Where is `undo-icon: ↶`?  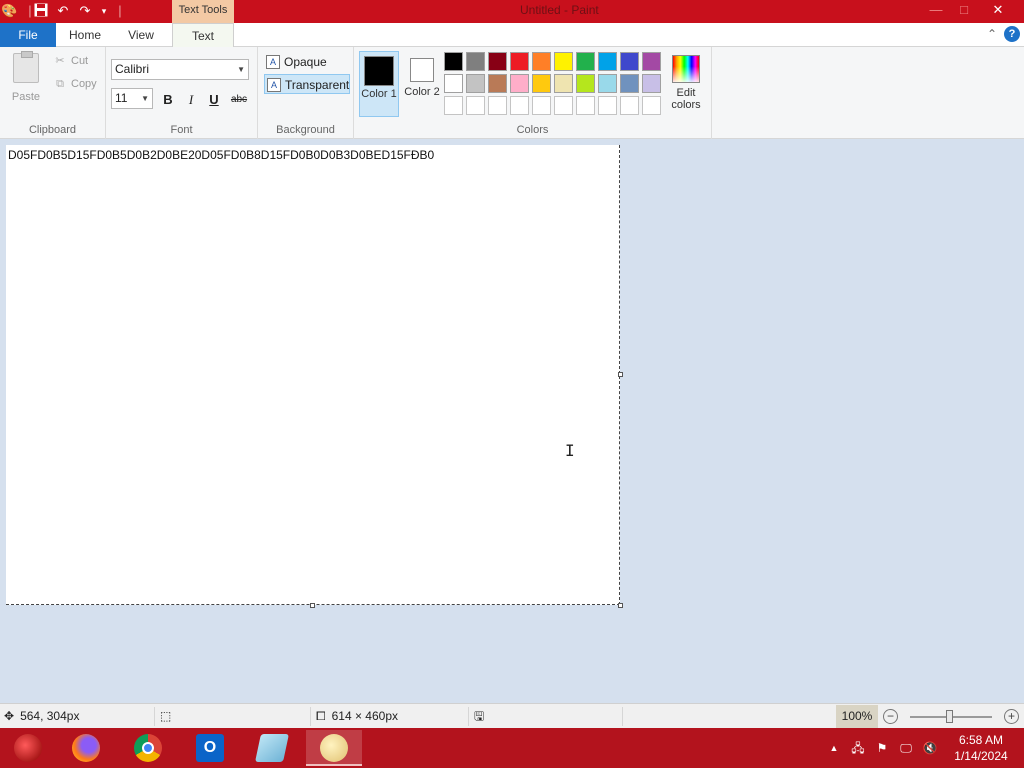 undo-icon: ↶ is located at coordinates (63, 11).